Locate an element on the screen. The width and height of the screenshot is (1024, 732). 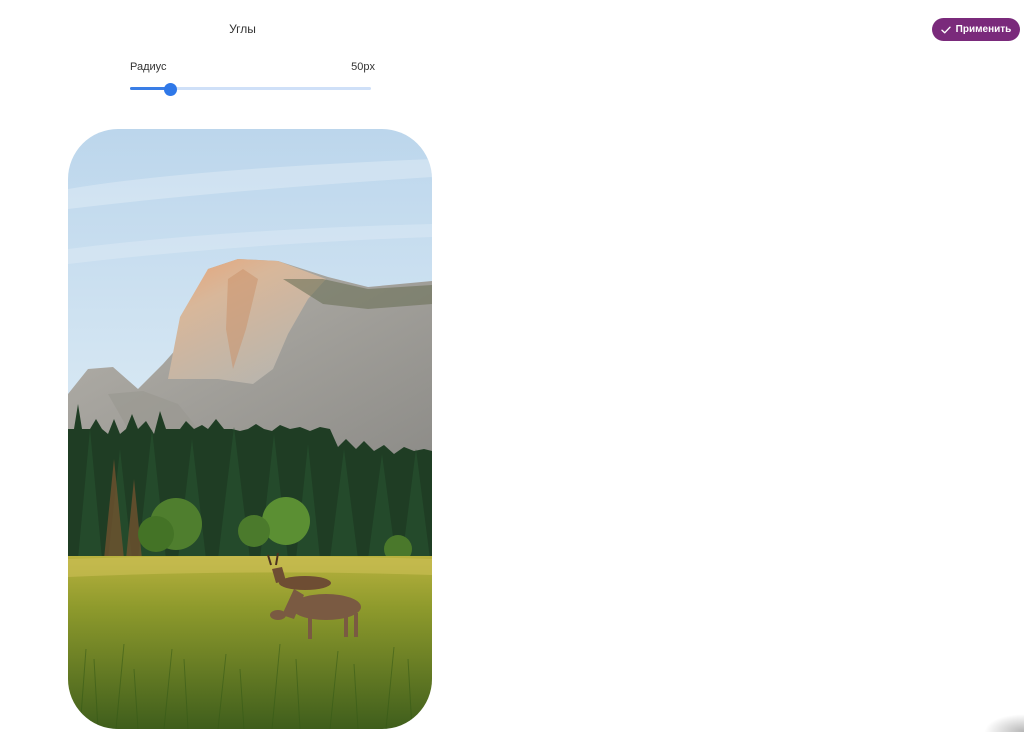
check-icon is located at coordinates (945, 29).